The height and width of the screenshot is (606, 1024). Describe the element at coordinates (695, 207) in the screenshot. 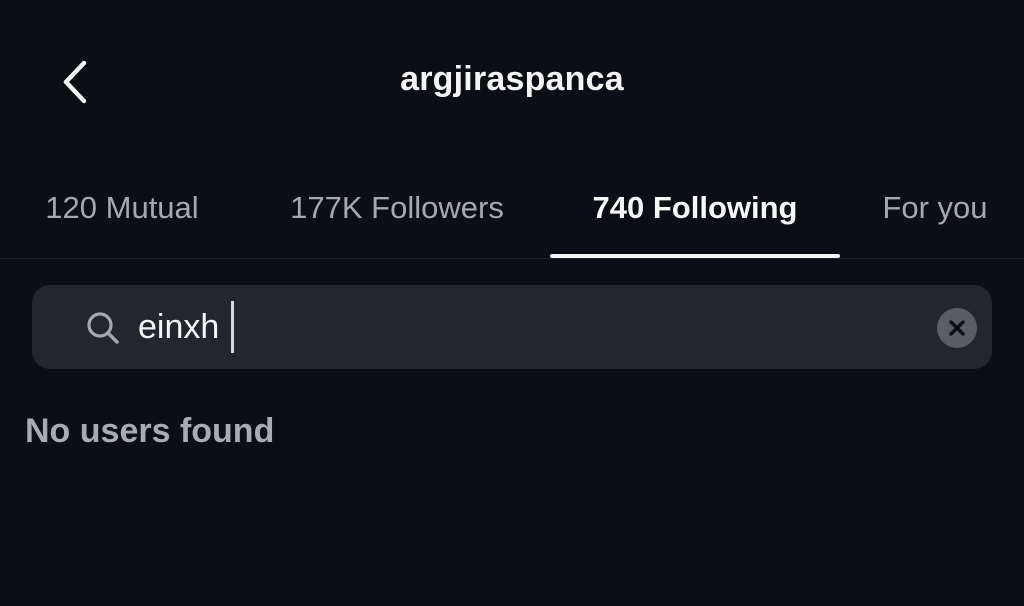

I see `tab-label: 740 Following` at that location.